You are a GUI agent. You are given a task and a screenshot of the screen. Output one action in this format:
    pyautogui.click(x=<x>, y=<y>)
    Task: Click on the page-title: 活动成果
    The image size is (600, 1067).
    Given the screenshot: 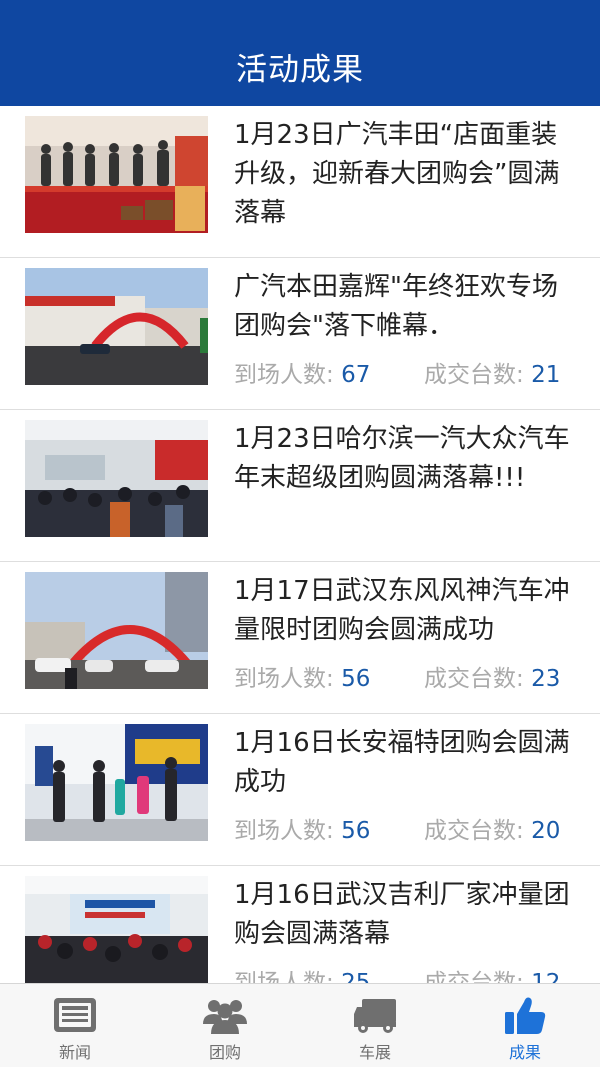 What is the action you would take?
    pyautogui.click(x=300, y=70)
    